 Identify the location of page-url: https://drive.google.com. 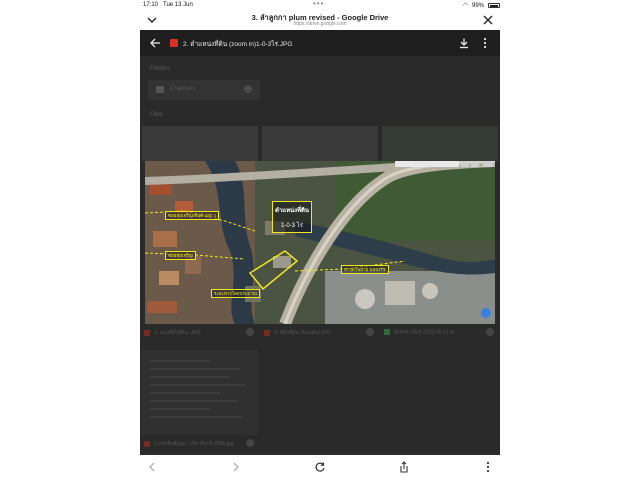
(320, 24).